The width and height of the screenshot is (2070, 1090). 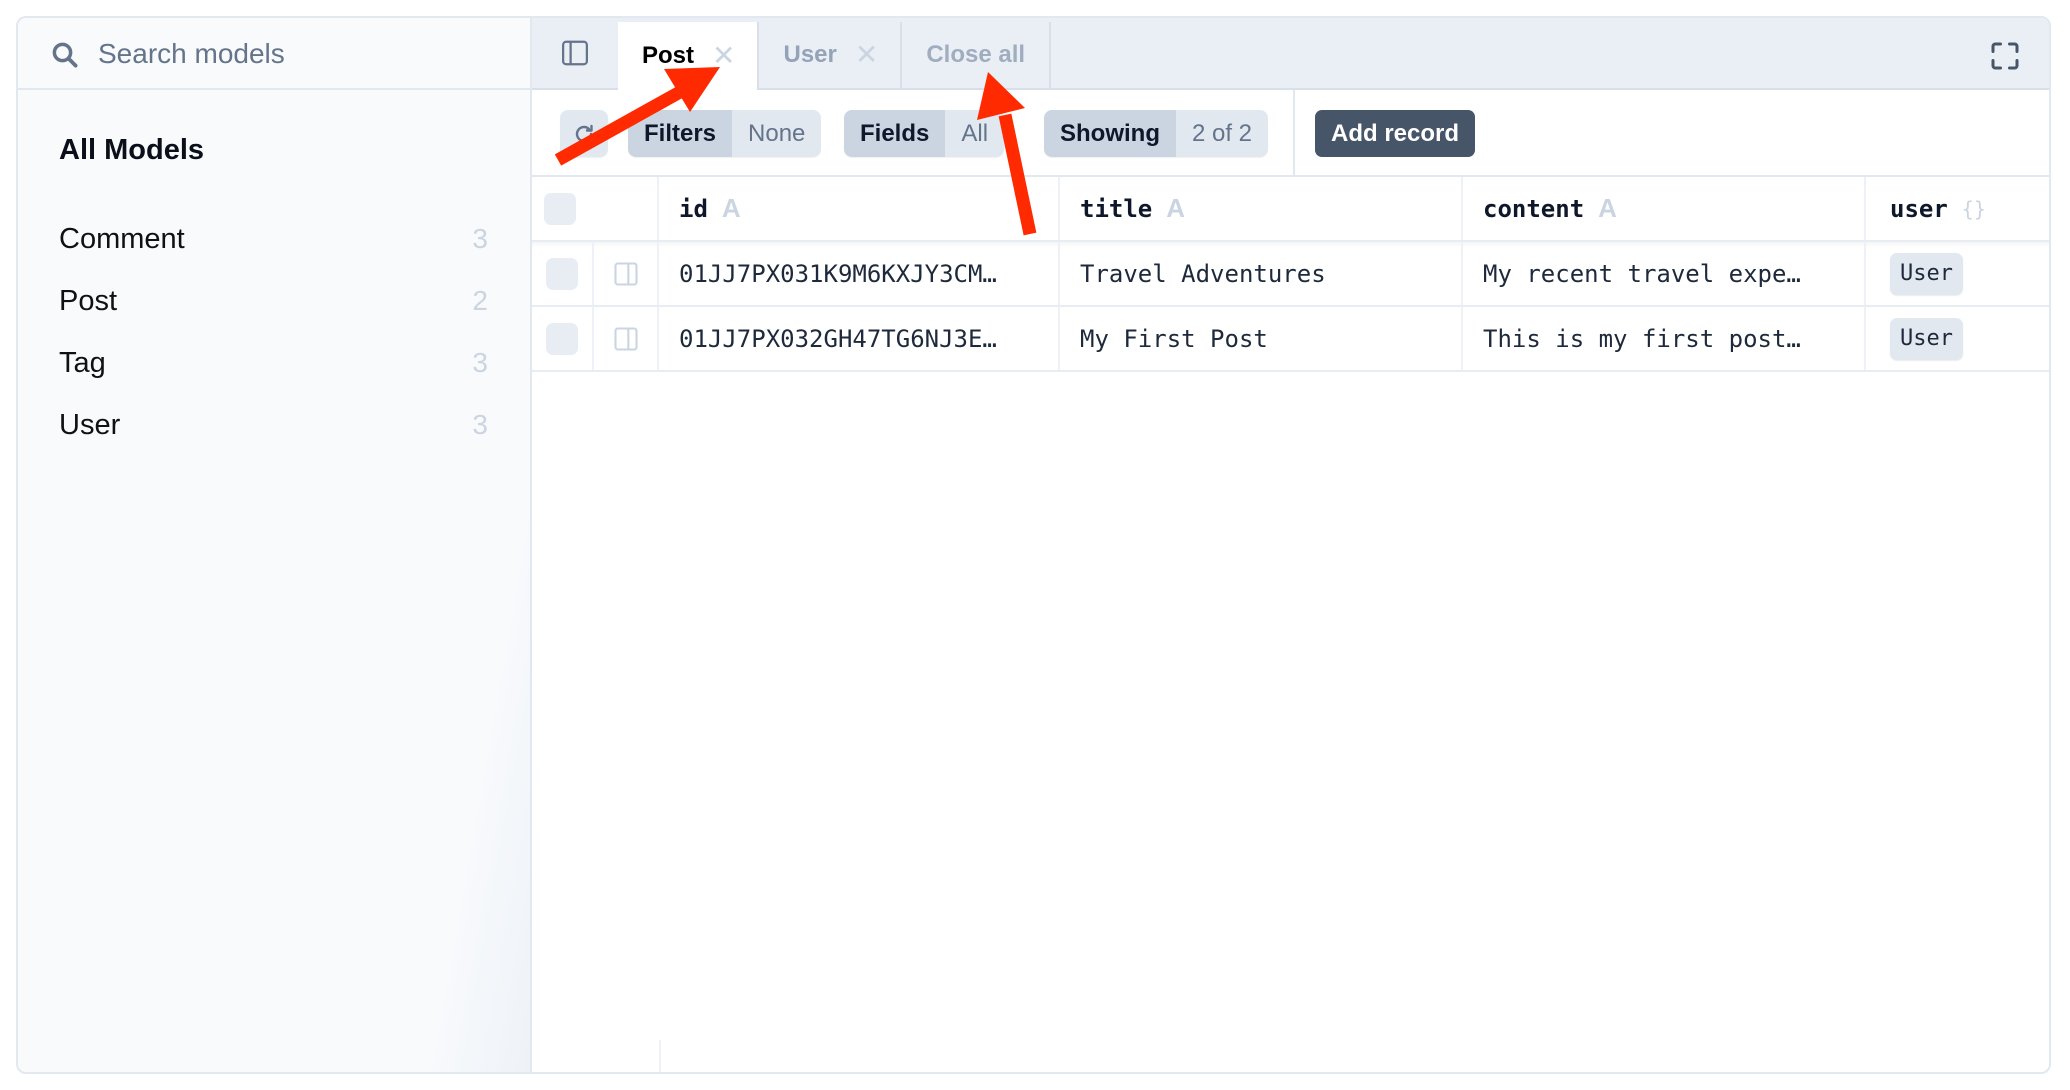 I want to click on search-icon, so click(x=65, y=55).